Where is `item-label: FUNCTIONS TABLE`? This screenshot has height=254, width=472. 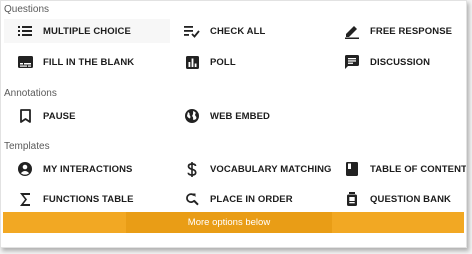
item-label: FUNCTIONS TABLE is located at coordinates (88, 199).